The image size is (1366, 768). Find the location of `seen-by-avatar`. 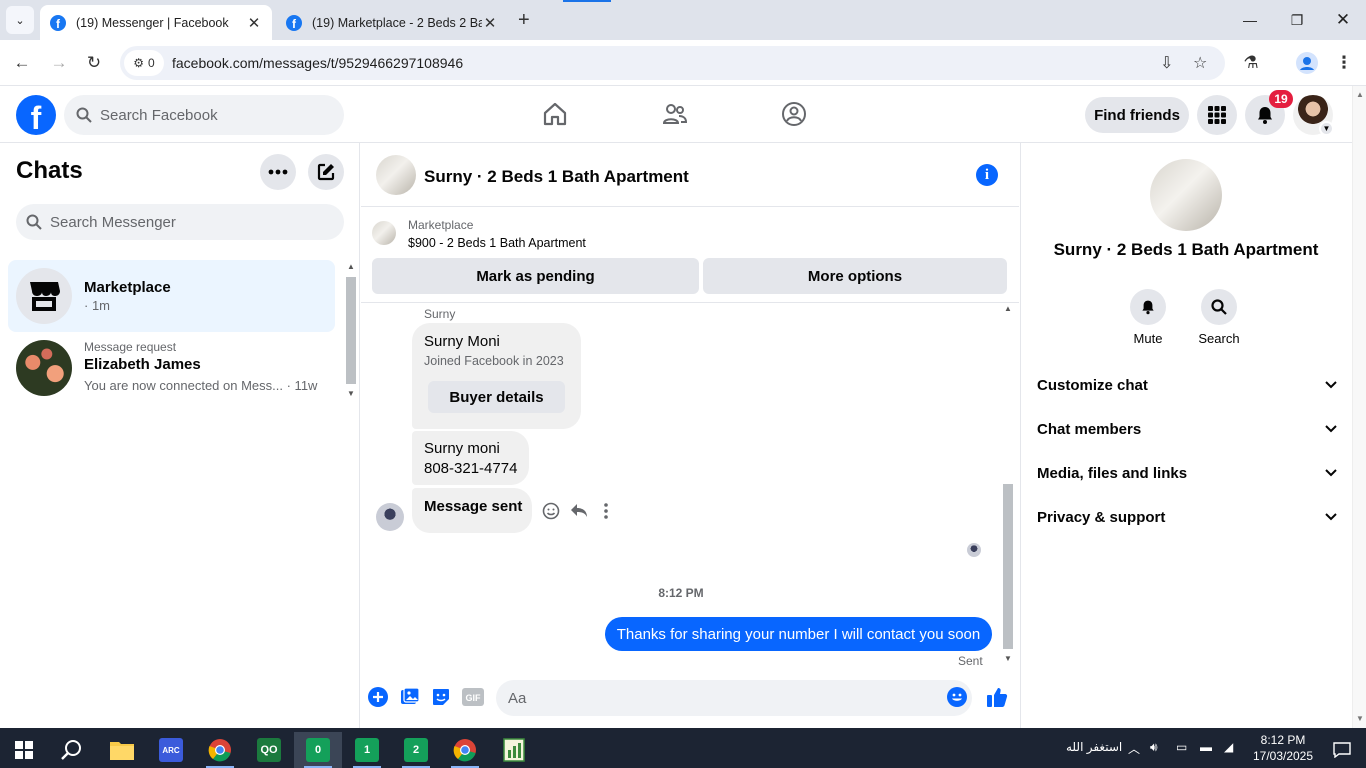

seen-by-avatar is located at coordinates (974, 550).